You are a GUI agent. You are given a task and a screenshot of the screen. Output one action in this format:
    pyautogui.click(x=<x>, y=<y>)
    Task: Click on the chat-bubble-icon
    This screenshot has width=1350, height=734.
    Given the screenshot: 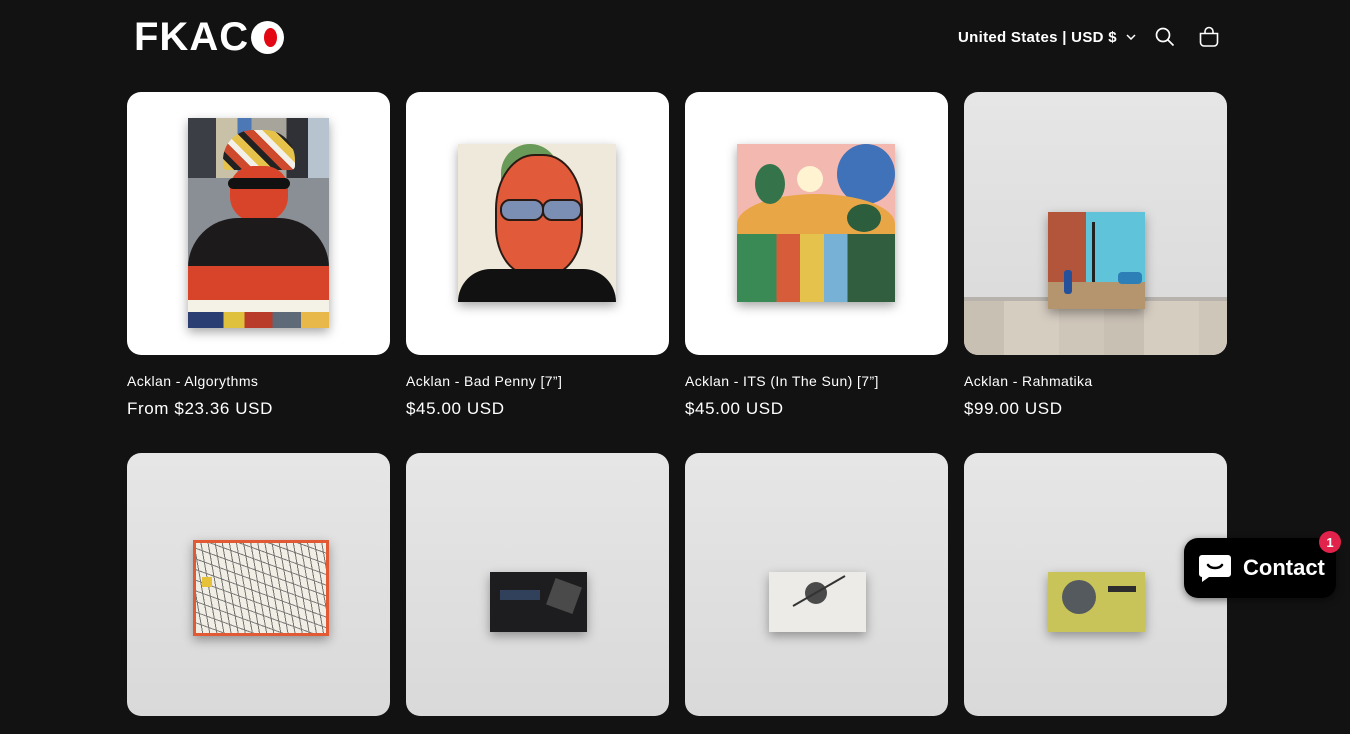 What is the action you would take?
    pyautogui.click(x=1215, y=568)
    